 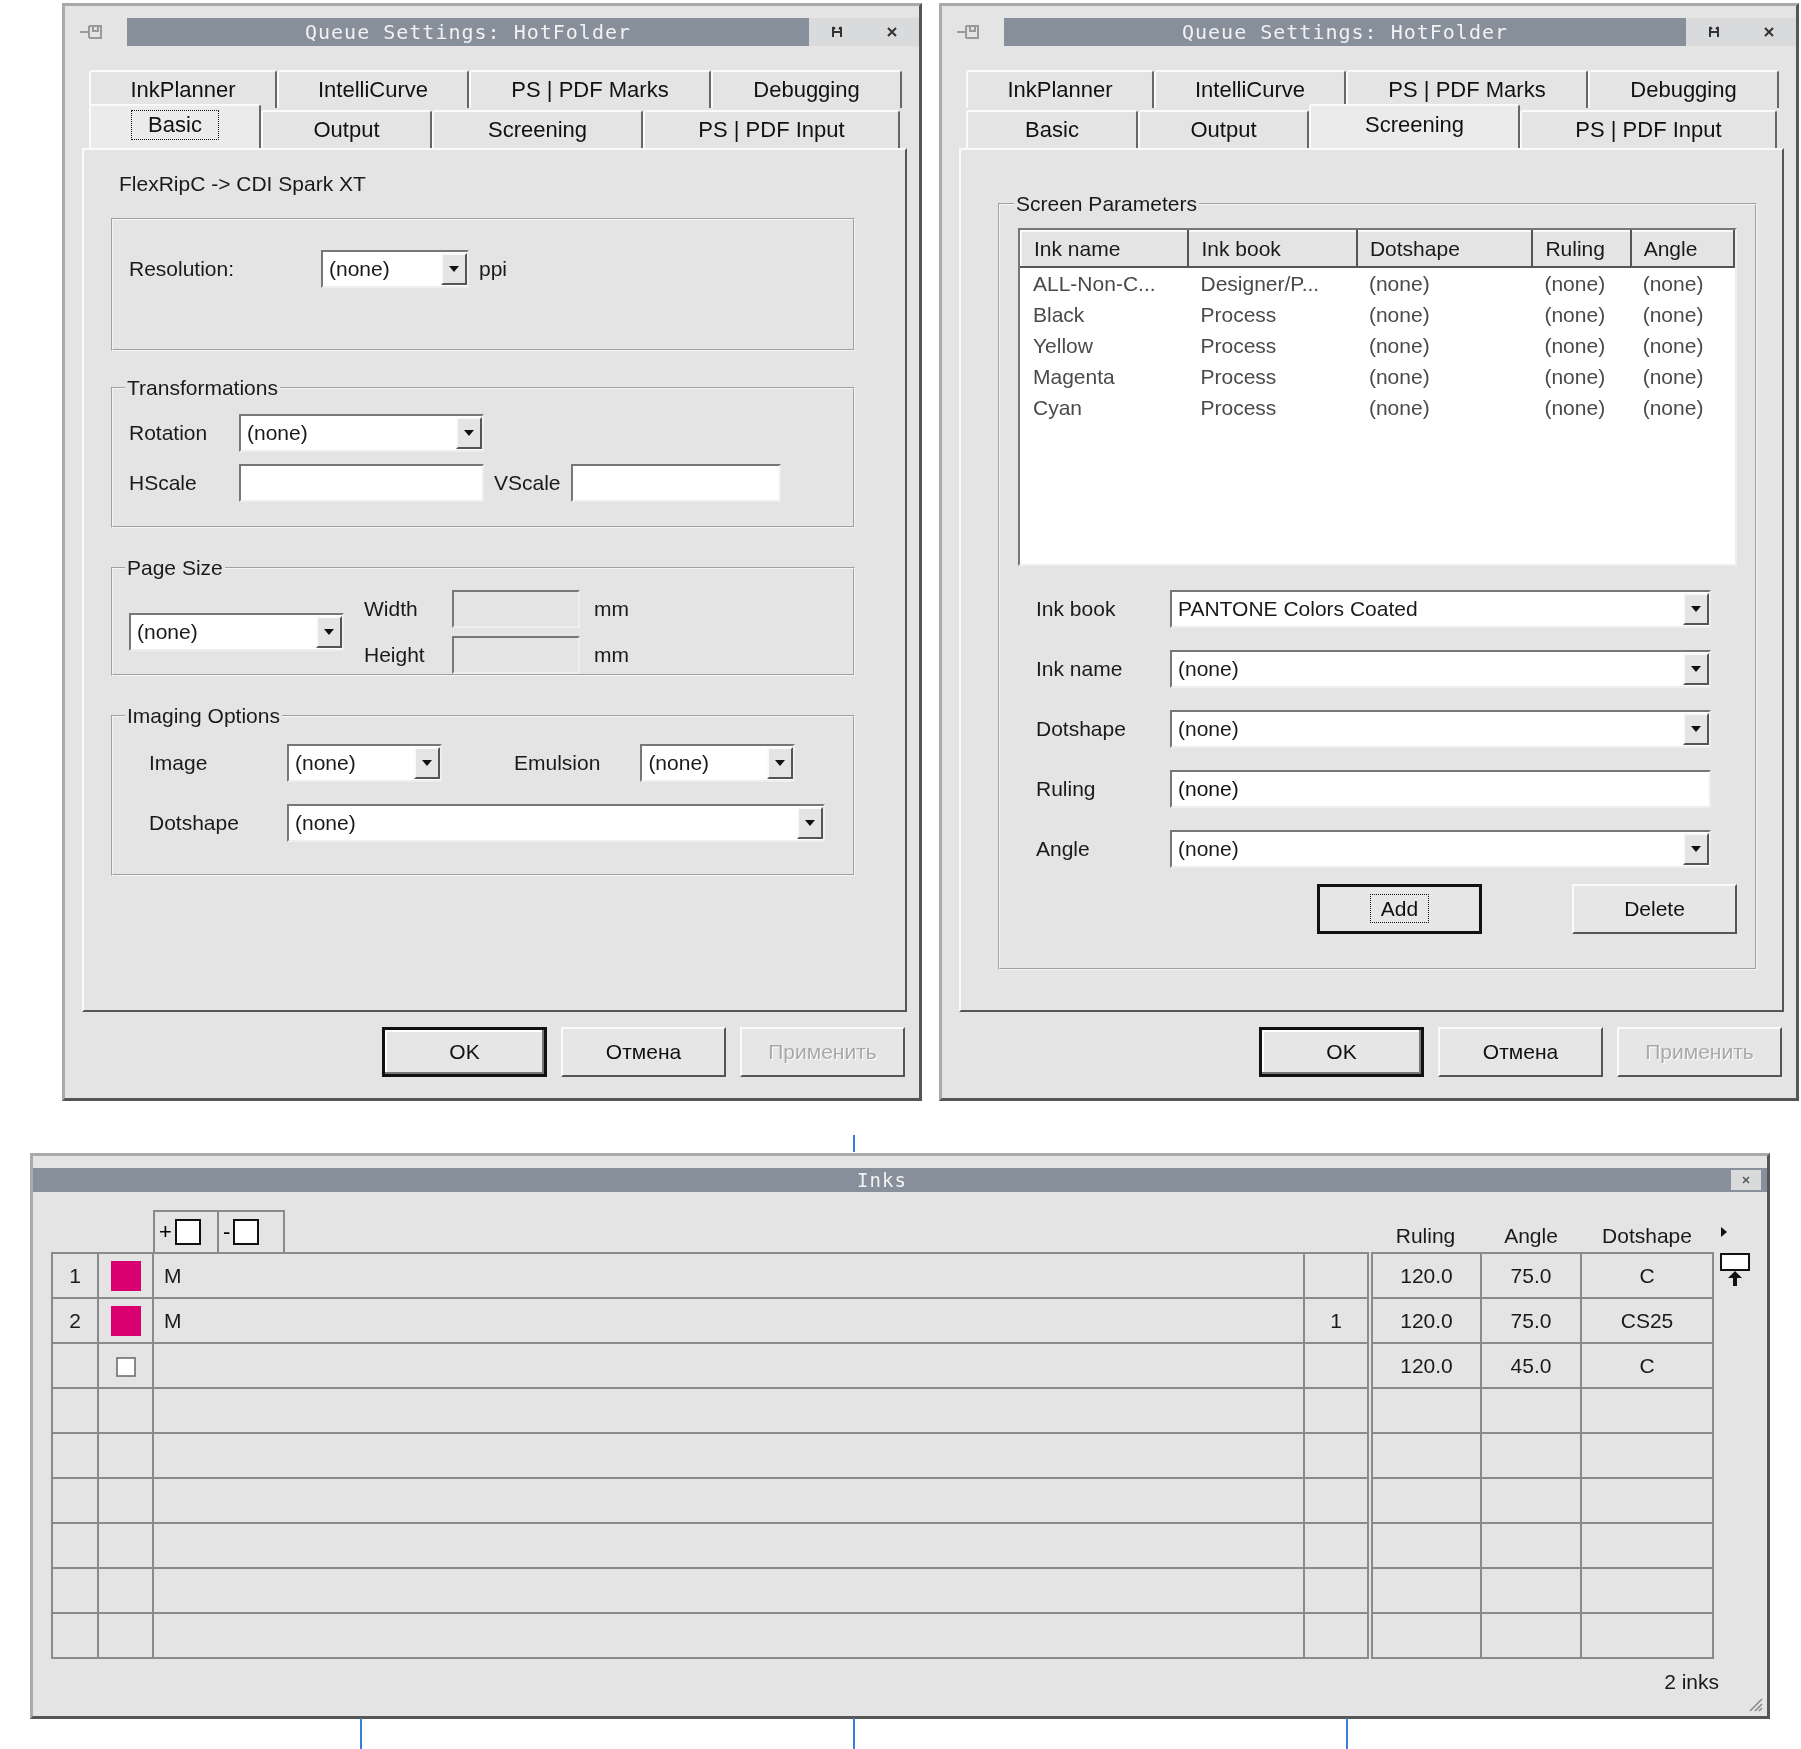 What do you see at coordinates (125, 1366) in the screenshot?
I see `empty-swatch-icon` at bounding box center [125, 1366].